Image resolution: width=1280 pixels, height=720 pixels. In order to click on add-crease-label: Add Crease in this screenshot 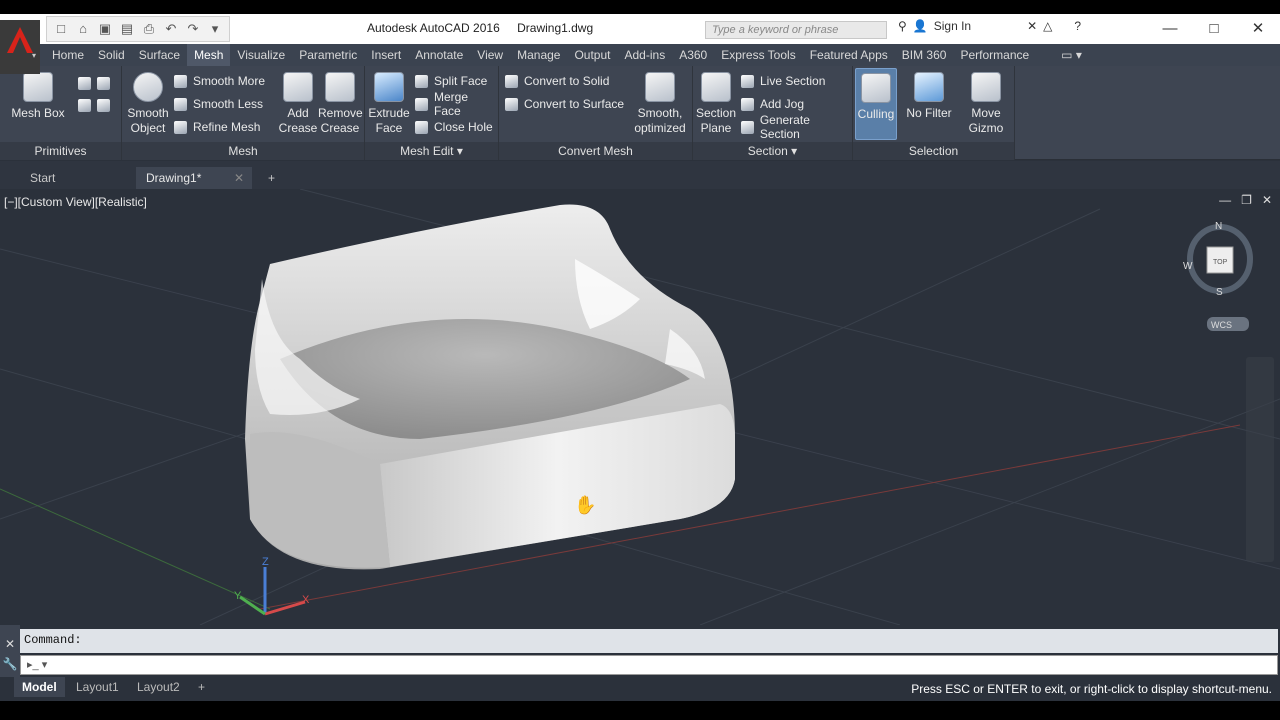, I will do `click(298, 120)`.